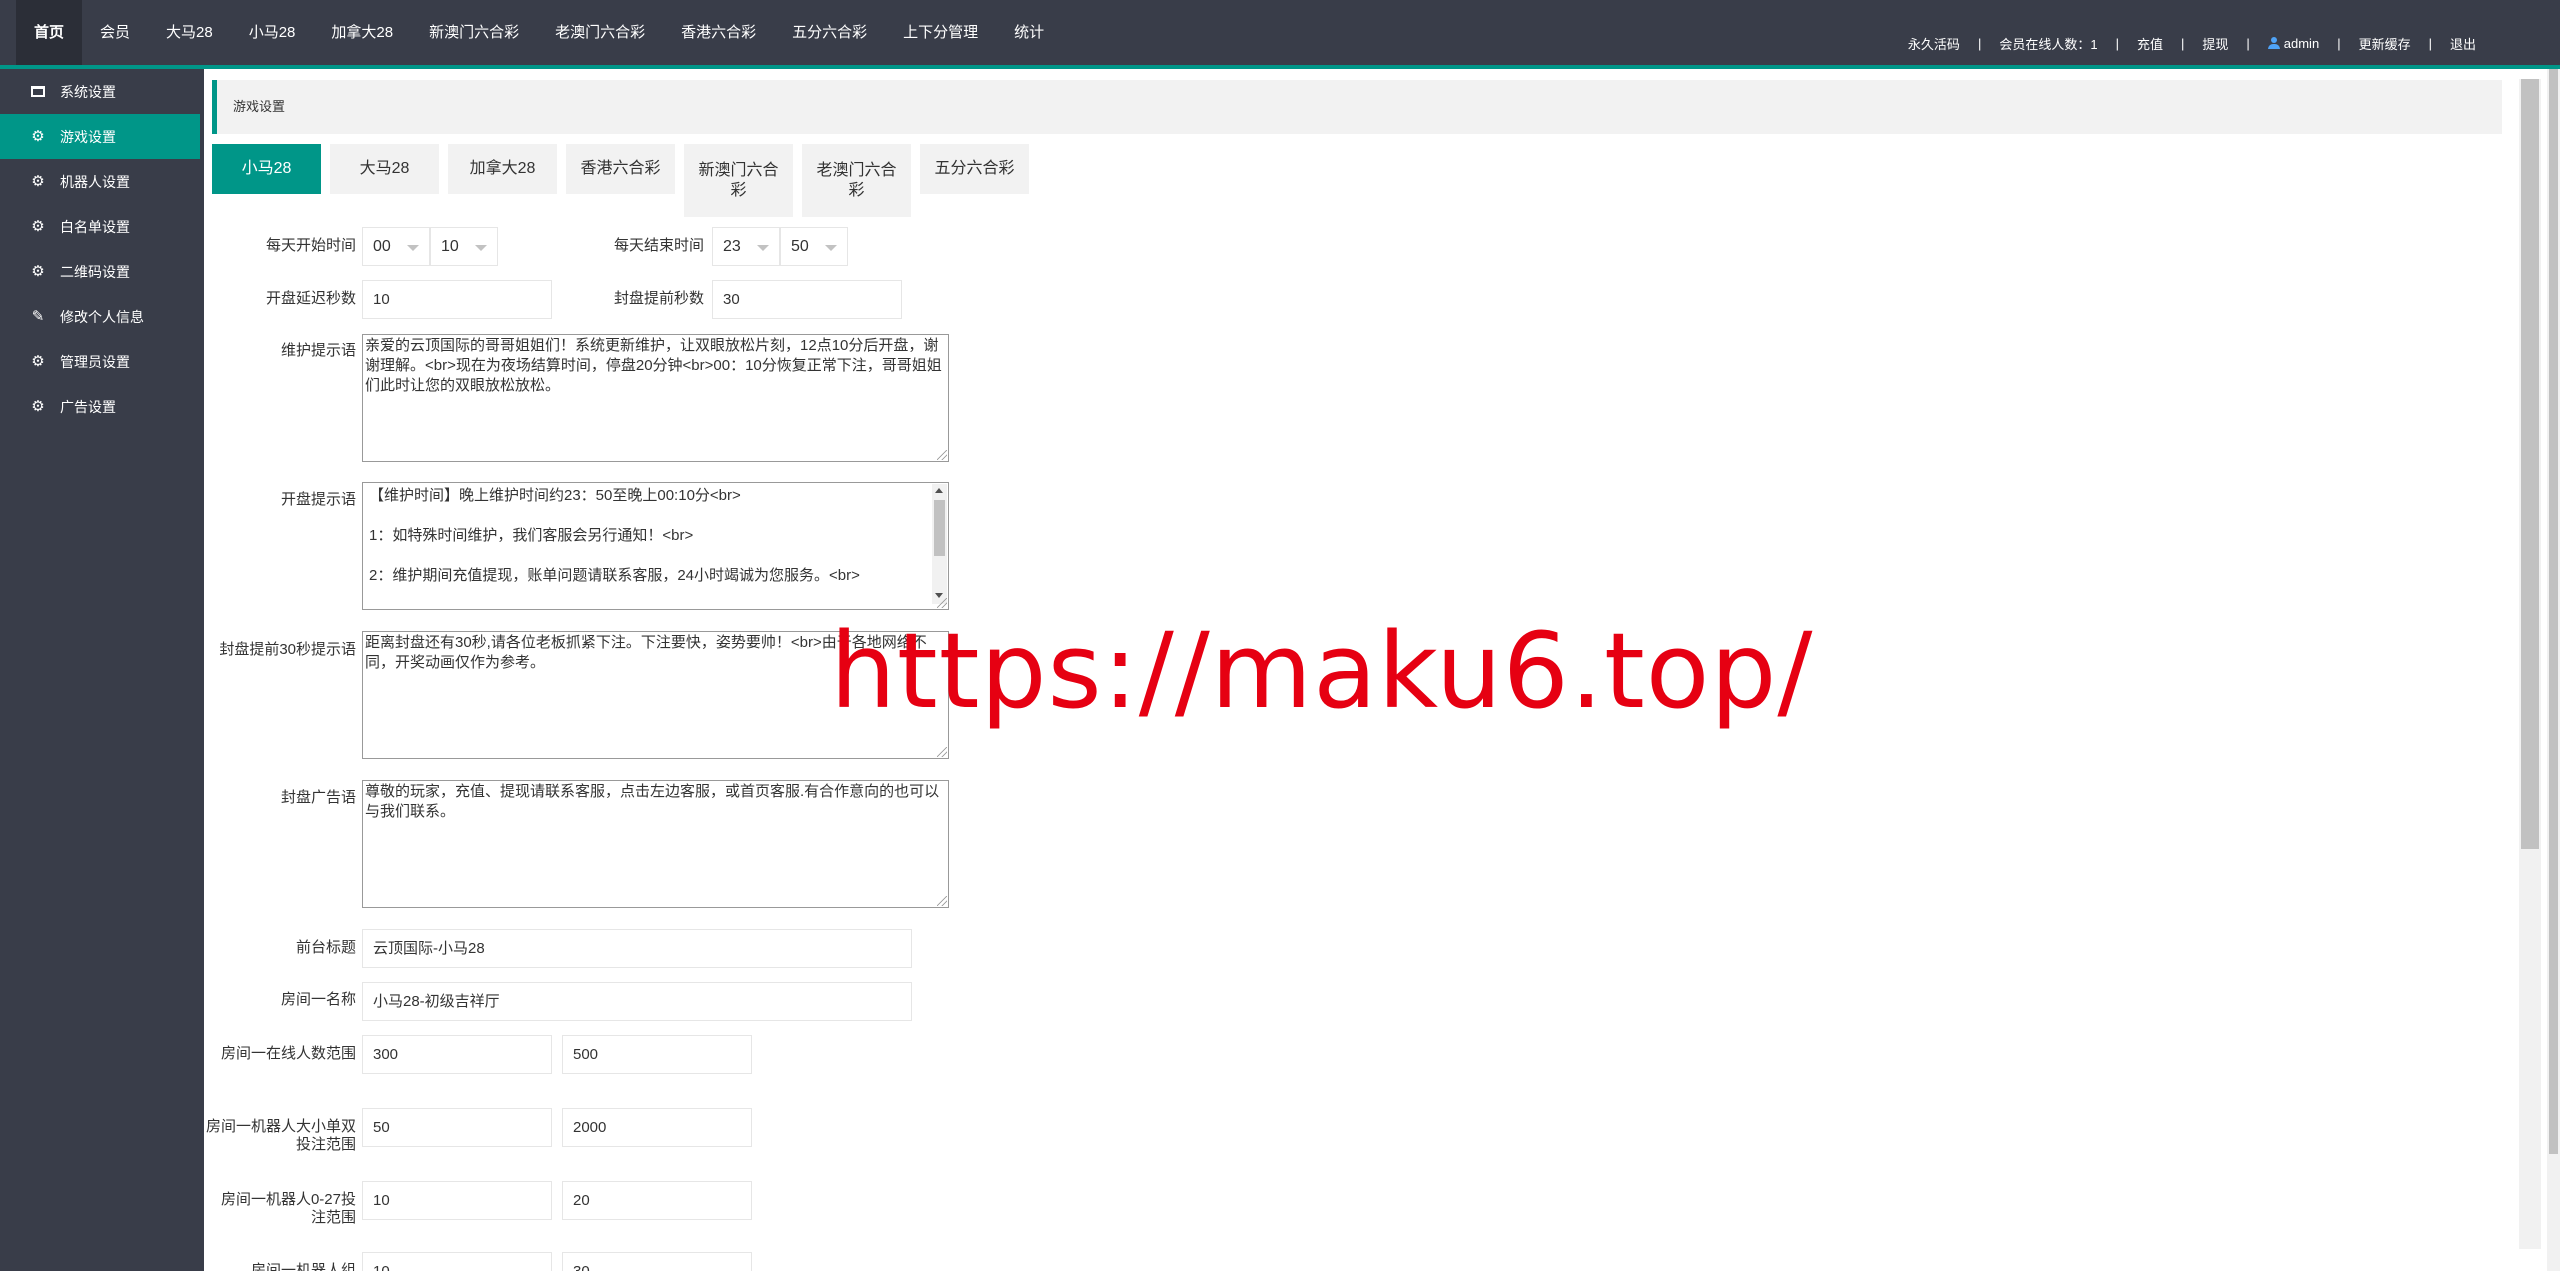 Image resolution: width=2560 pixels, height=1271 pixels. I want to click on room1-027-min-input: 10, so click(457, 1200).